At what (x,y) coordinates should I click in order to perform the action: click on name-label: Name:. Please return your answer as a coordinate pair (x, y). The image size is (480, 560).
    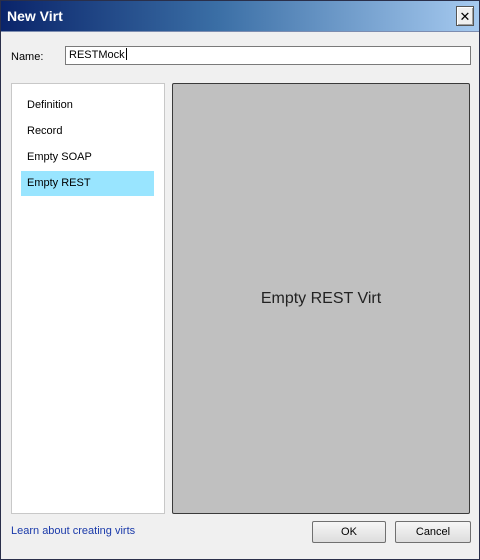
    Looking at the image, I should click on (27, 57).